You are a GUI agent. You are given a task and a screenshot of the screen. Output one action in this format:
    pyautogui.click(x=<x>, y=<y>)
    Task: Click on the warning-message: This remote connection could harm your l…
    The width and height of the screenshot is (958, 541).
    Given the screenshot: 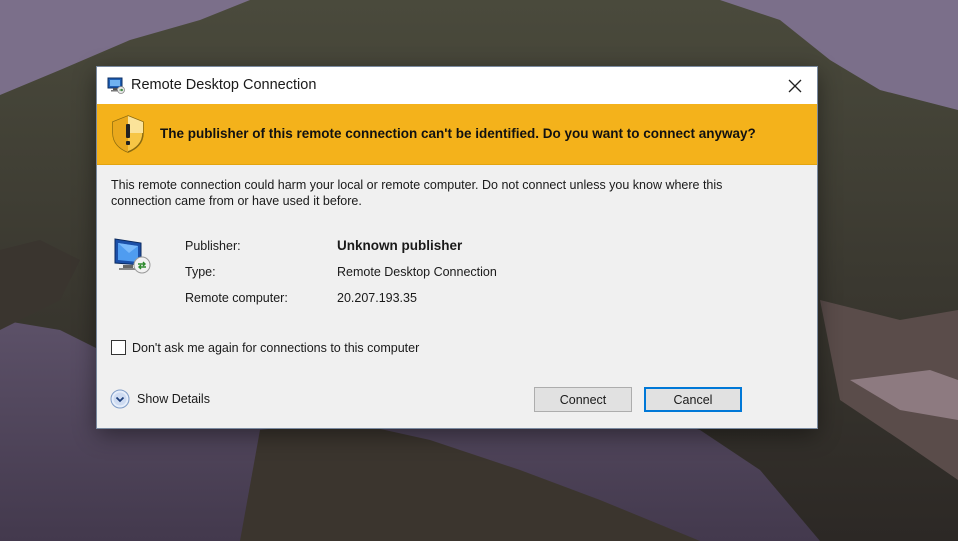 What is the action you would take?
    pyautogui.click(x=417, y=193)
    